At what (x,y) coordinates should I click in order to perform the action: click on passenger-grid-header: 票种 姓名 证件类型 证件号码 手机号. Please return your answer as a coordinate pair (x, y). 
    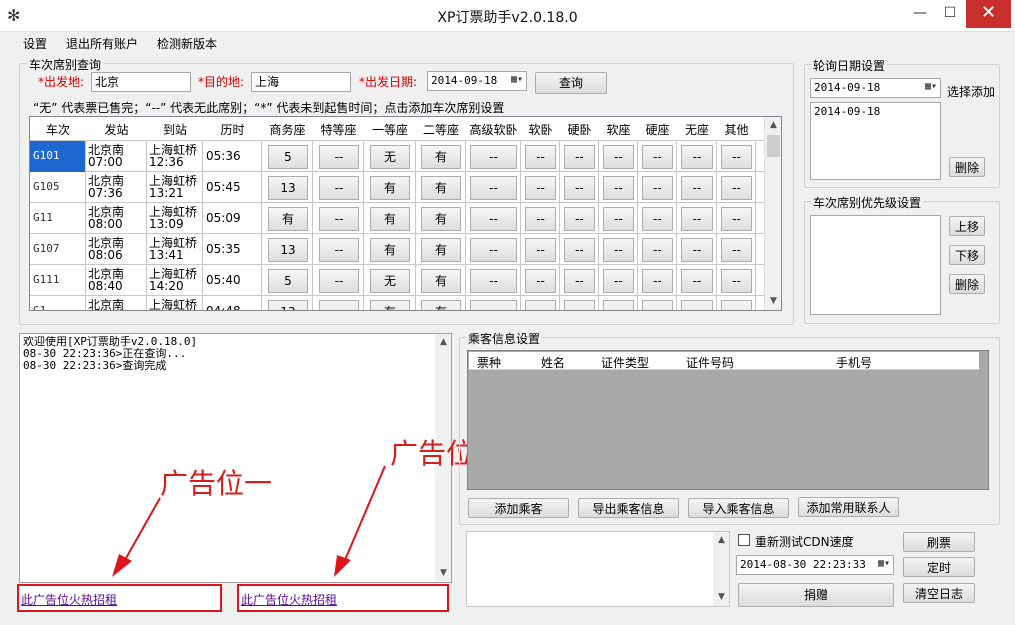
    Looking at the image, I should click on (724, 361).